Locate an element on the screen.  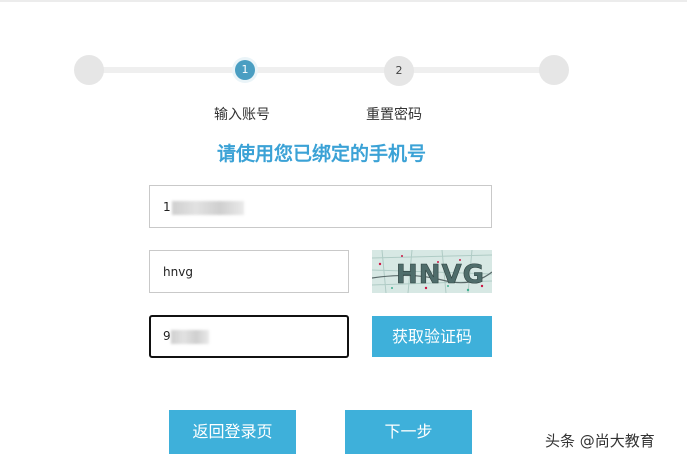
sms-code-value: 9 is located at coordinates (167, 336).